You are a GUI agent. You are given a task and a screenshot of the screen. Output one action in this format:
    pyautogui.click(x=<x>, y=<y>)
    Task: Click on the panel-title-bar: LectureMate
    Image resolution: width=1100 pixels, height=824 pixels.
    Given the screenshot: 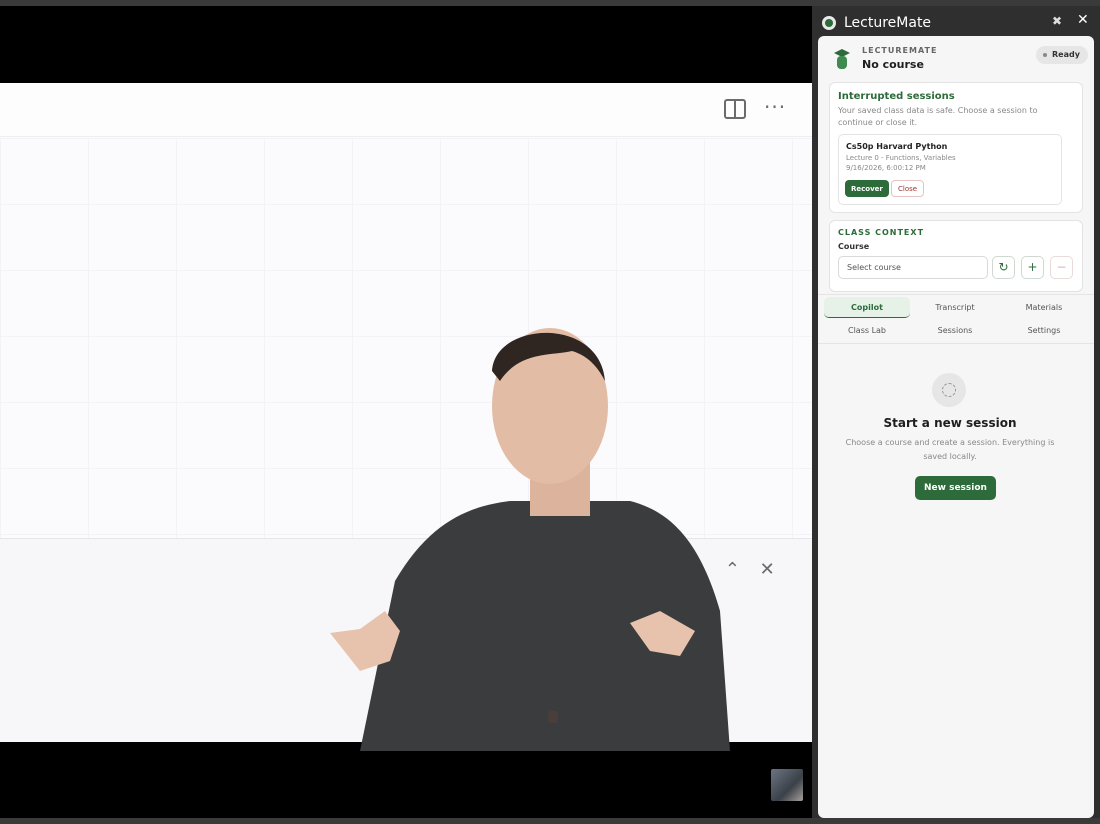 What is the action you would take?
    pyautogui.click(x=876, y=23)
    